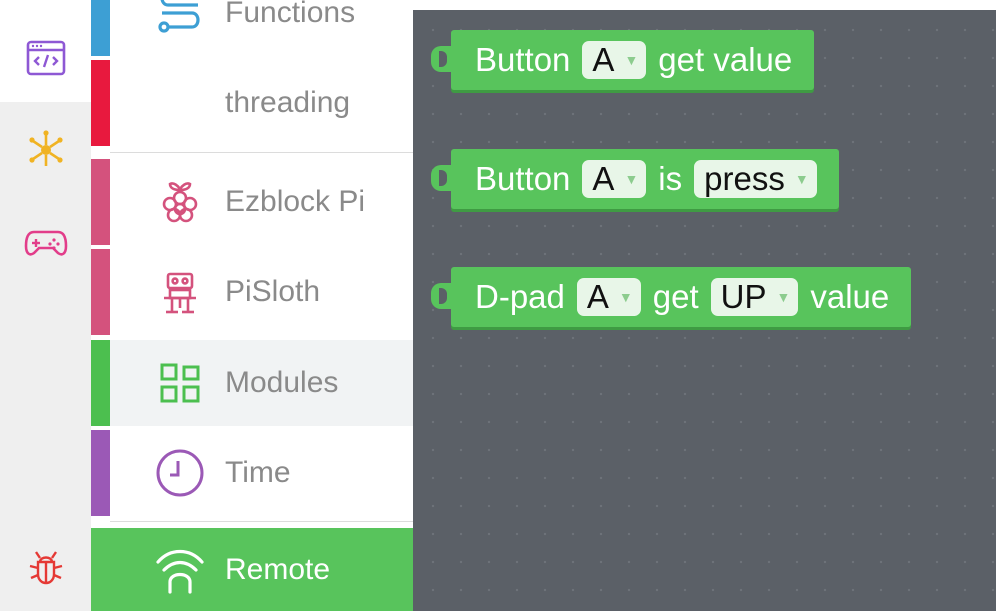 The height and width of the screenshot is (611, 996). I want to click on gamepad-button, so click(46, 242).